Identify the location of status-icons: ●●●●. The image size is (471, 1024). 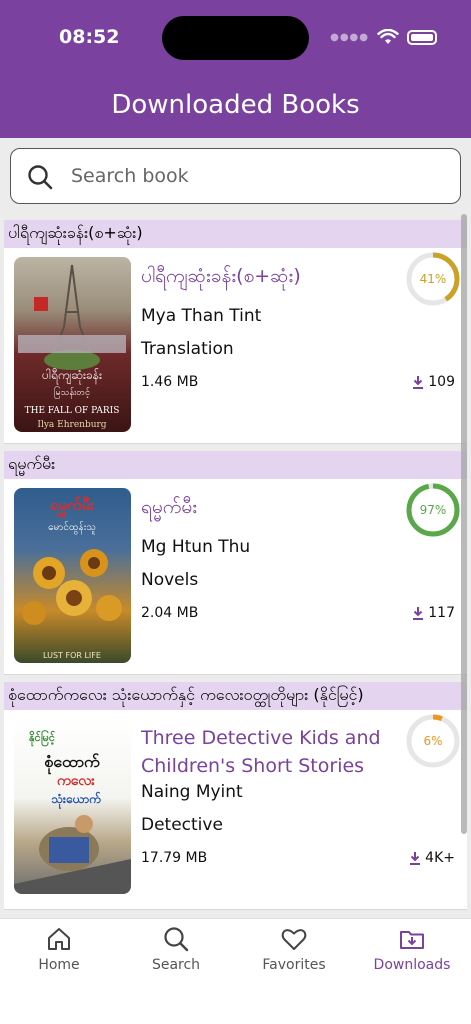
(383, 37).